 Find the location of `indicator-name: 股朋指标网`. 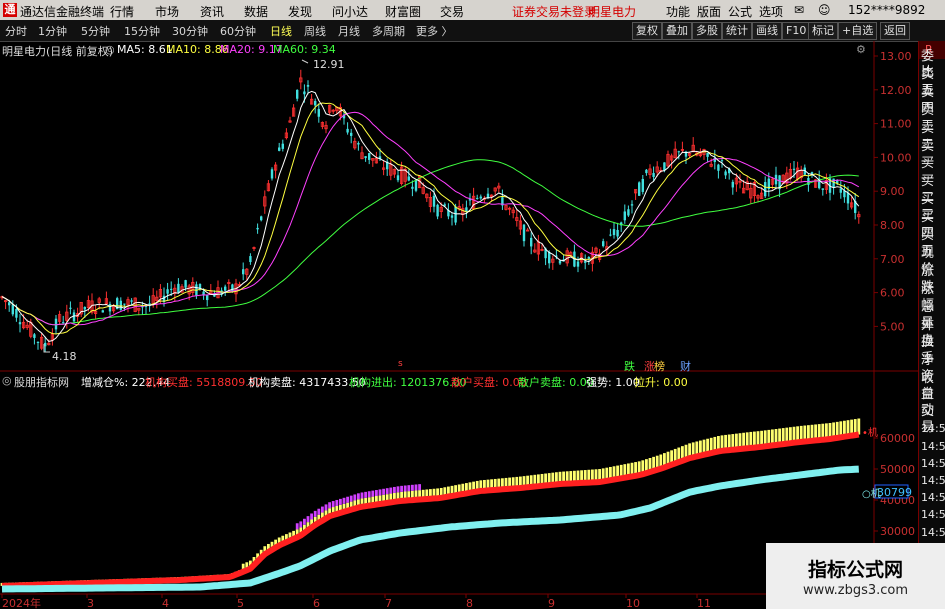

indicator-name: 股朋指标网 is located at coordinates (41, 382).